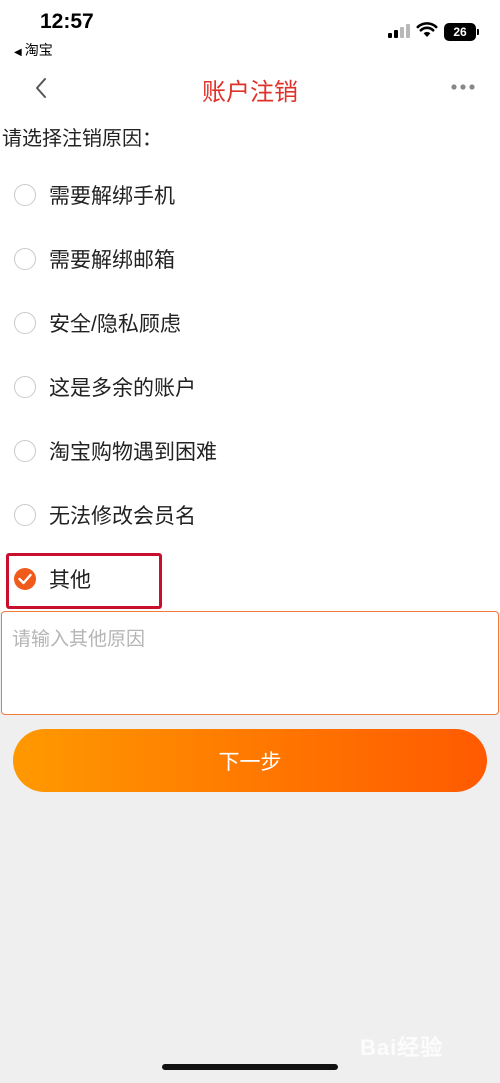 This screenshot has width=500, height=1083. Describe the element at coordinates (122, 516) in the screenshot. I see `option-label: 无法修改会员名` at that location.